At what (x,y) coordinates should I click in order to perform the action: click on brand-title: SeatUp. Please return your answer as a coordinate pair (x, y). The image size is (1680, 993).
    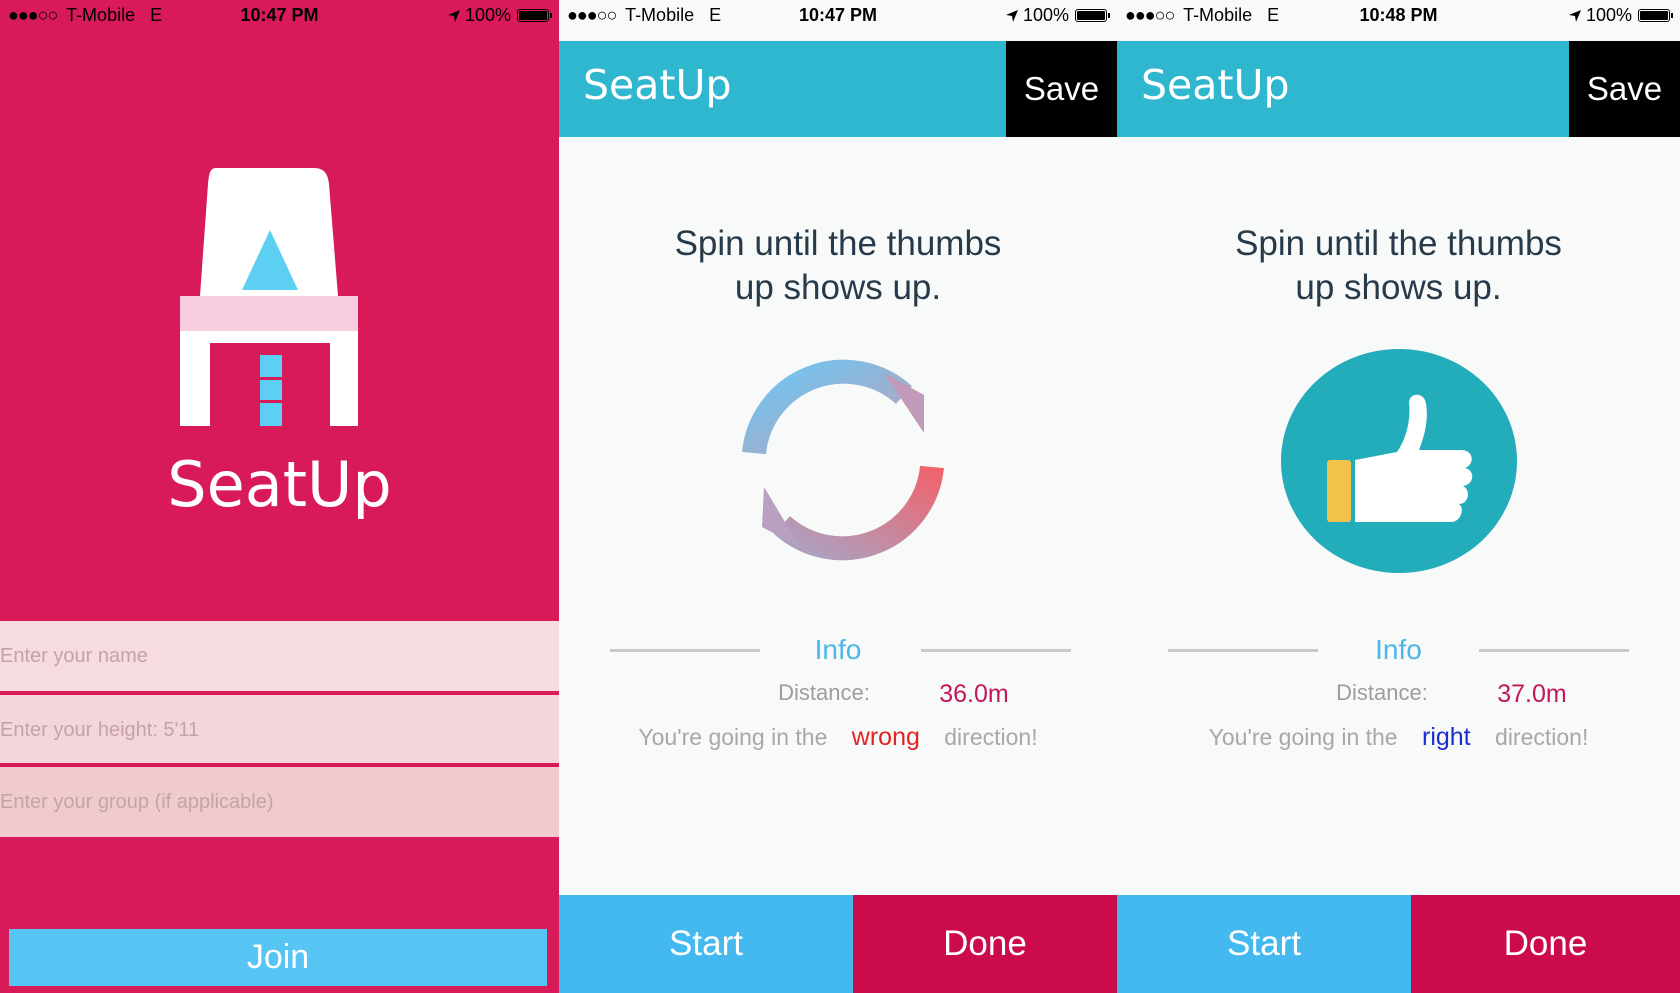
    Looking at the image, I should click on (279, 484).